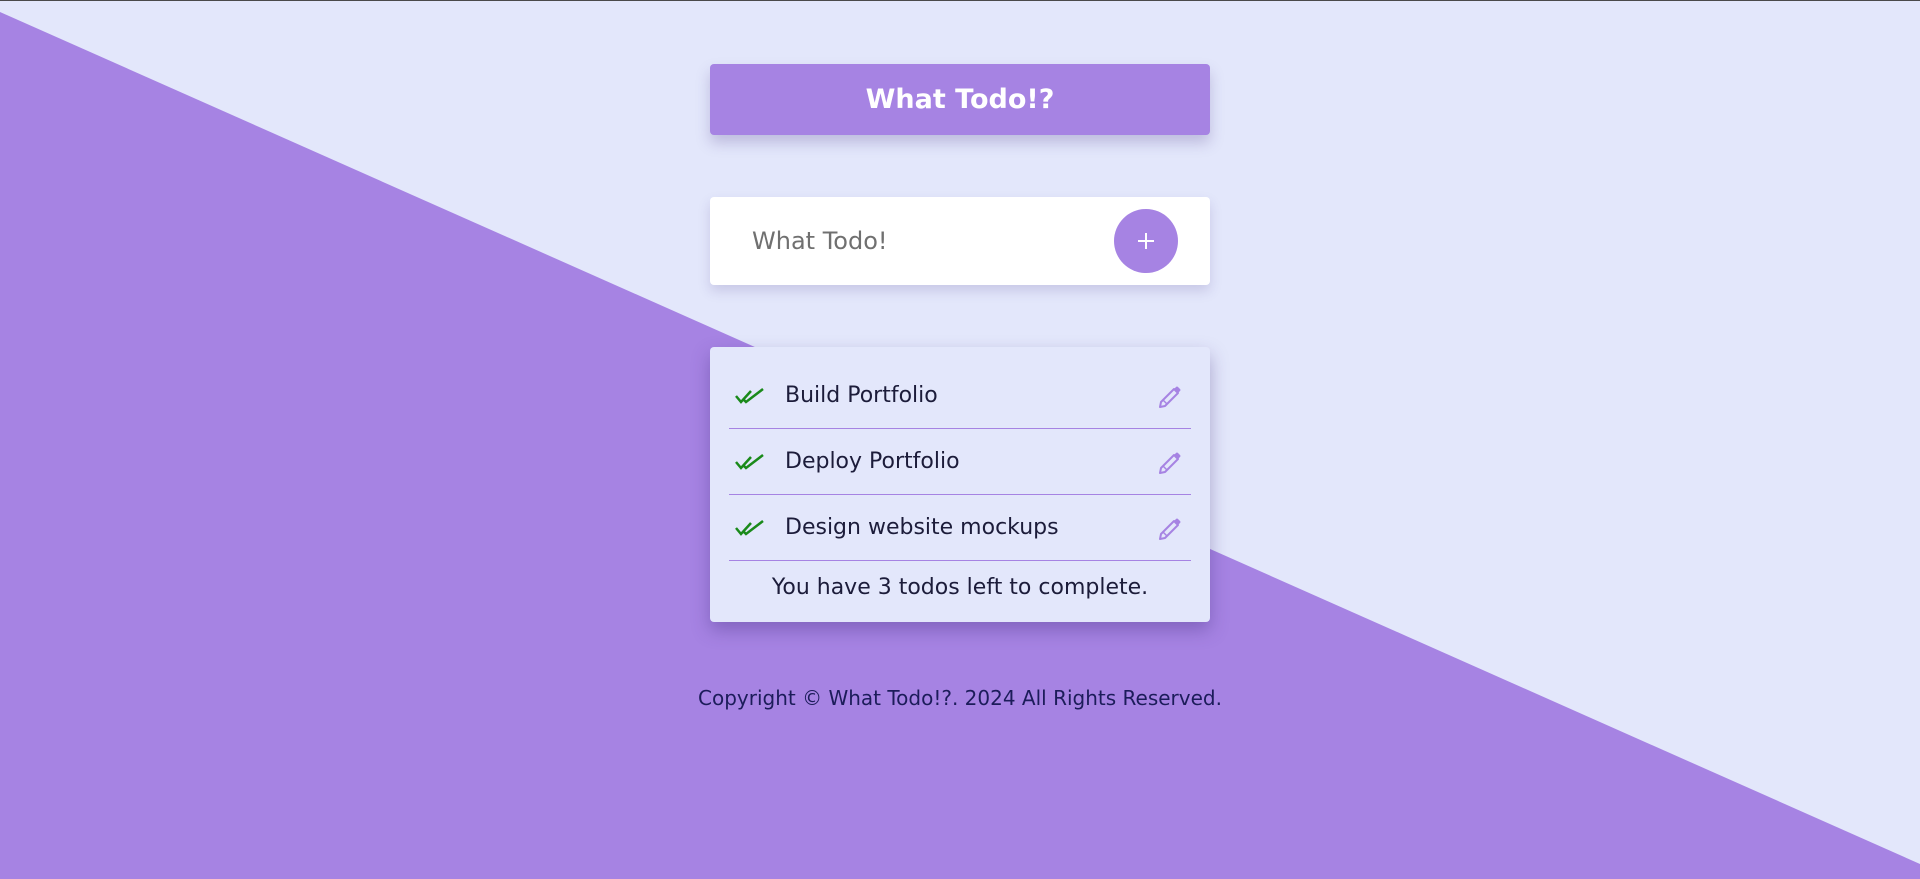 The image size is (1920, 879). Describe the element at coordinates (932, 241) in the screenshot. I see `todo-input` at that location.